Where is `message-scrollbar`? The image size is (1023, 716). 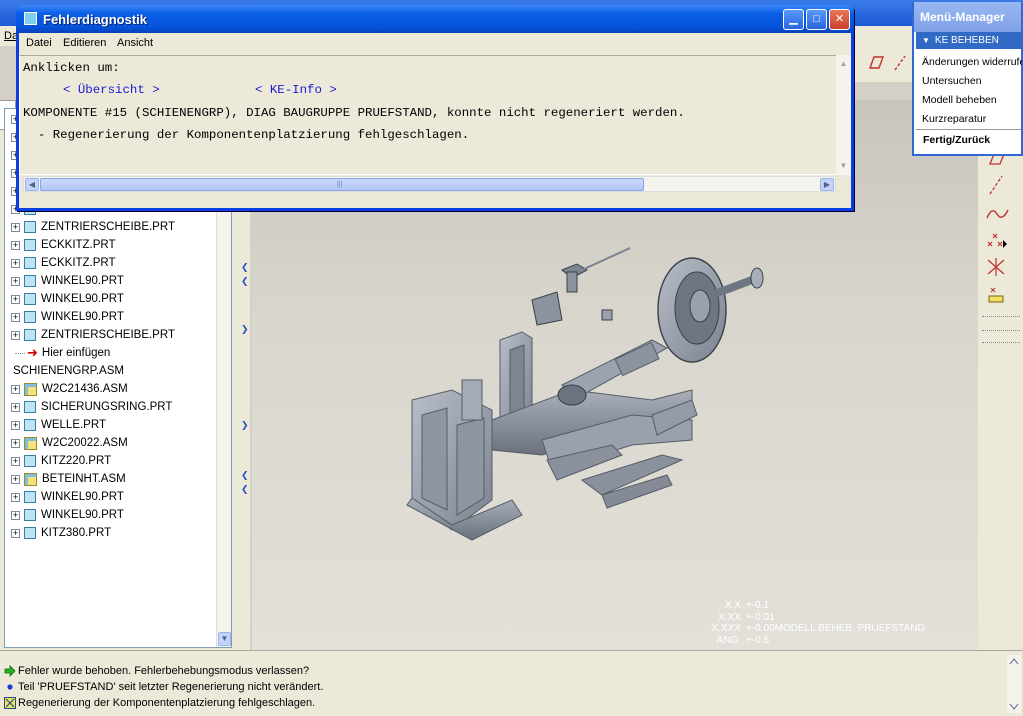 message-scrollbar is located at coordinates (1014, 684).